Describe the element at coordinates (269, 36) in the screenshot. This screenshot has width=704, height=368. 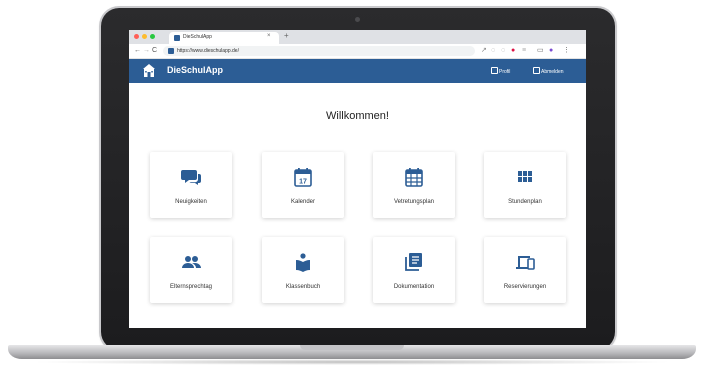
I see `tab-close-icon: ×` at that location.